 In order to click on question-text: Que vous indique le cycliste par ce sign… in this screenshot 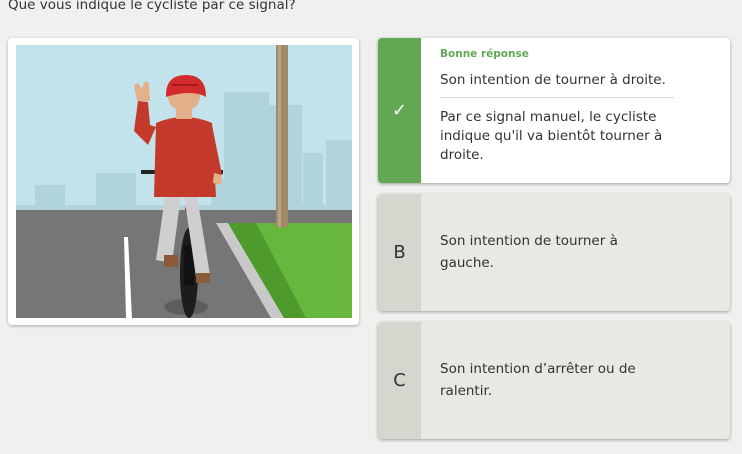, I will do `click(152, 6)`.